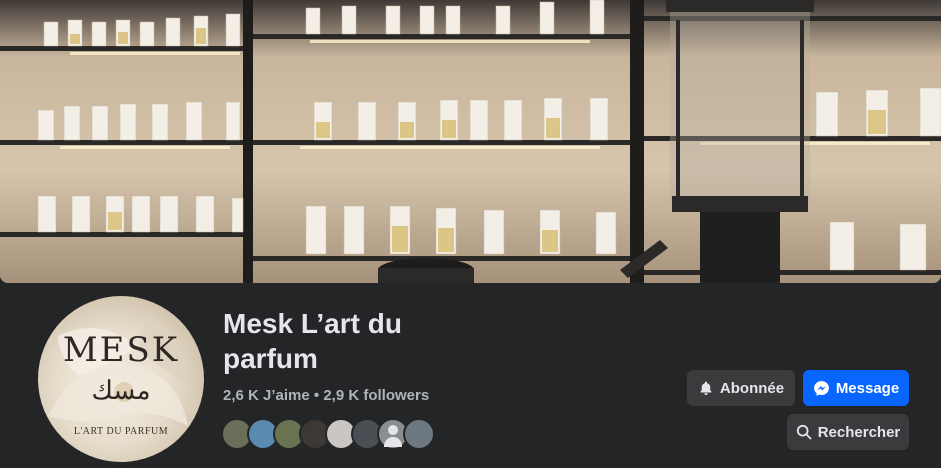 The width and height of the screenshot is (941, 468). I want to click on page-title: Mesk L’art du parfum, so click(312, 341).